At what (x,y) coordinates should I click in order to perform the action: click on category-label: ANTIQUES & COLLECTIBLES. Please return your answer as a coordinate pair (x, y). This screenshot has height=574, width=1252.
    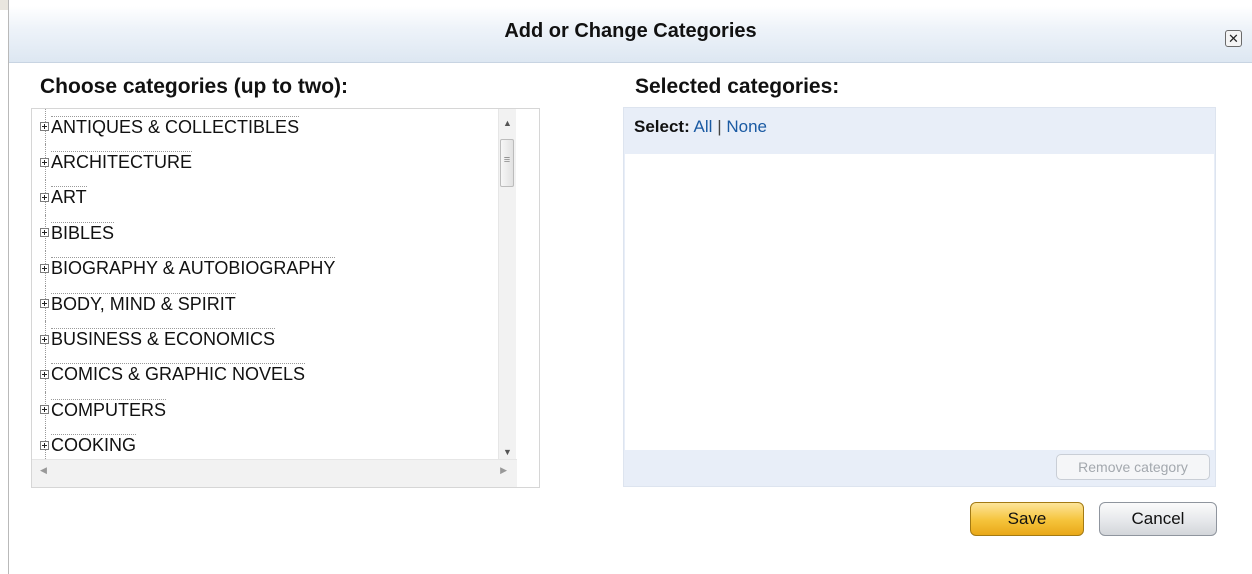
    Looking at the image, I should click on (175, 126).